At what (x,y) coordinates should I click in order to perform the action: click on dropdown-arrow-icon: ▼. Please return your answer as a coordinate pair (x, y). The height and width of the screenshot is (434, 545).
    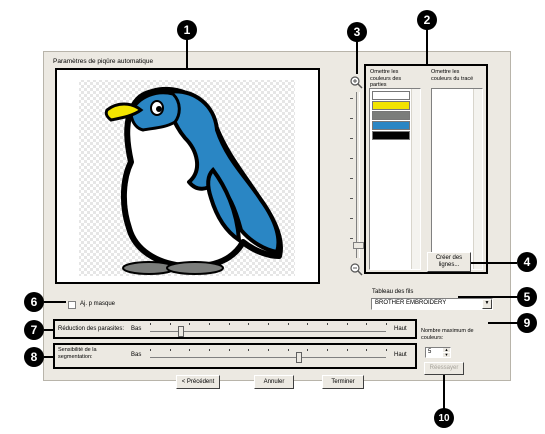
    Looking at the image, I should click on (487, 304).